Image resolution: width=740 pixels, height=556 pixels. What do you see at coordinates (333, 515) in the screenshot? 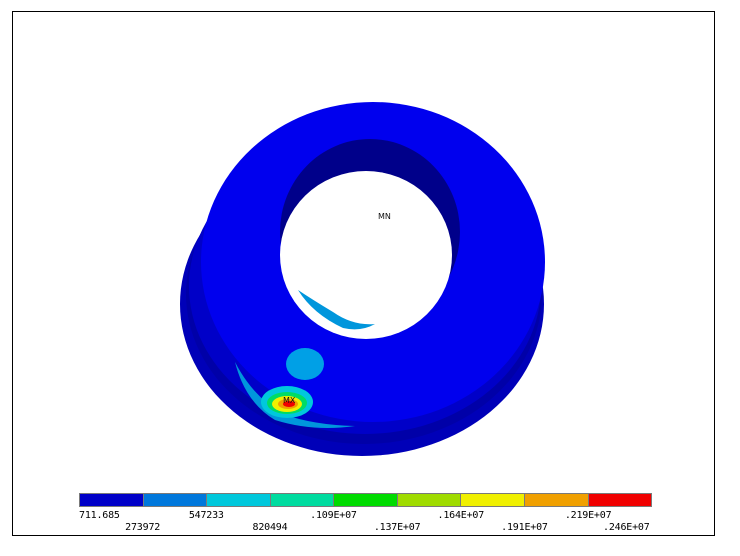
I see `legend-tick-label: .109E+07` at bounding box center [333, 515].